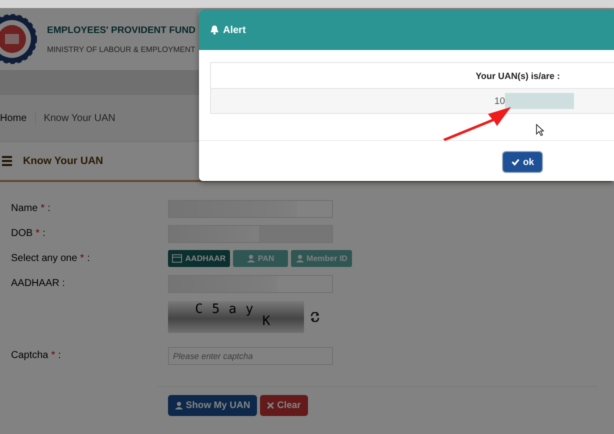  Describe the element at coordinates (284, 405) in the screenshot. I see `clear-button: Clear` at that location.